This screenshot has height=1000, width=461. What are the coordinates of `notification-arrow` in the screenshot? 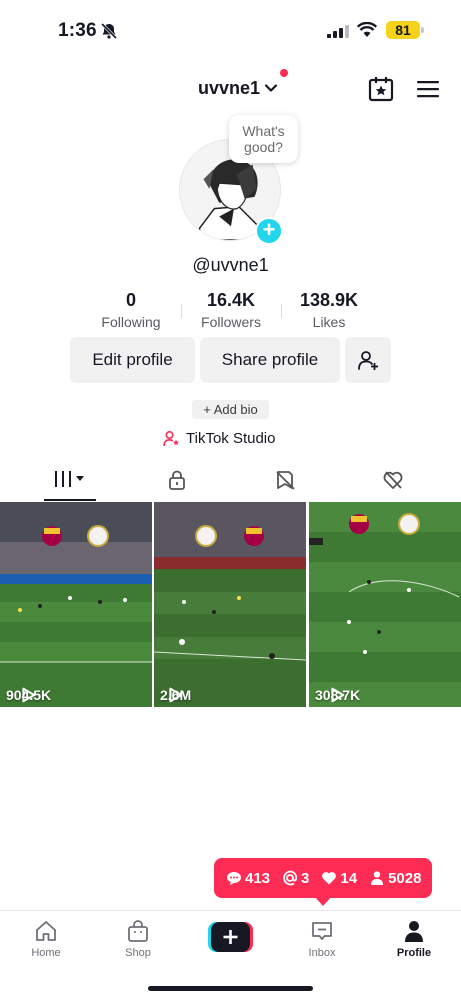 It's located at (323, 901).